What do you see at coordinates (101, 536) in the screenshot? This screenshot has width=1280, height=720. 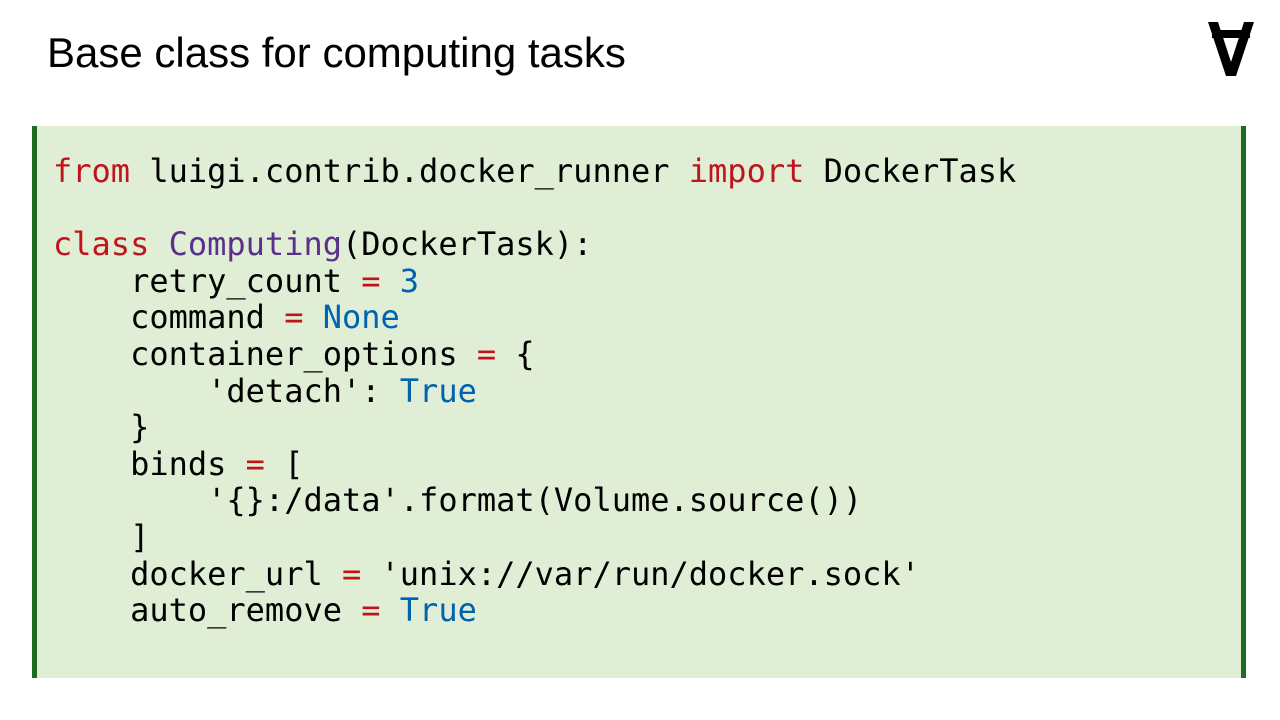 I see `code-text: ]` at bounding box center [101, 536].